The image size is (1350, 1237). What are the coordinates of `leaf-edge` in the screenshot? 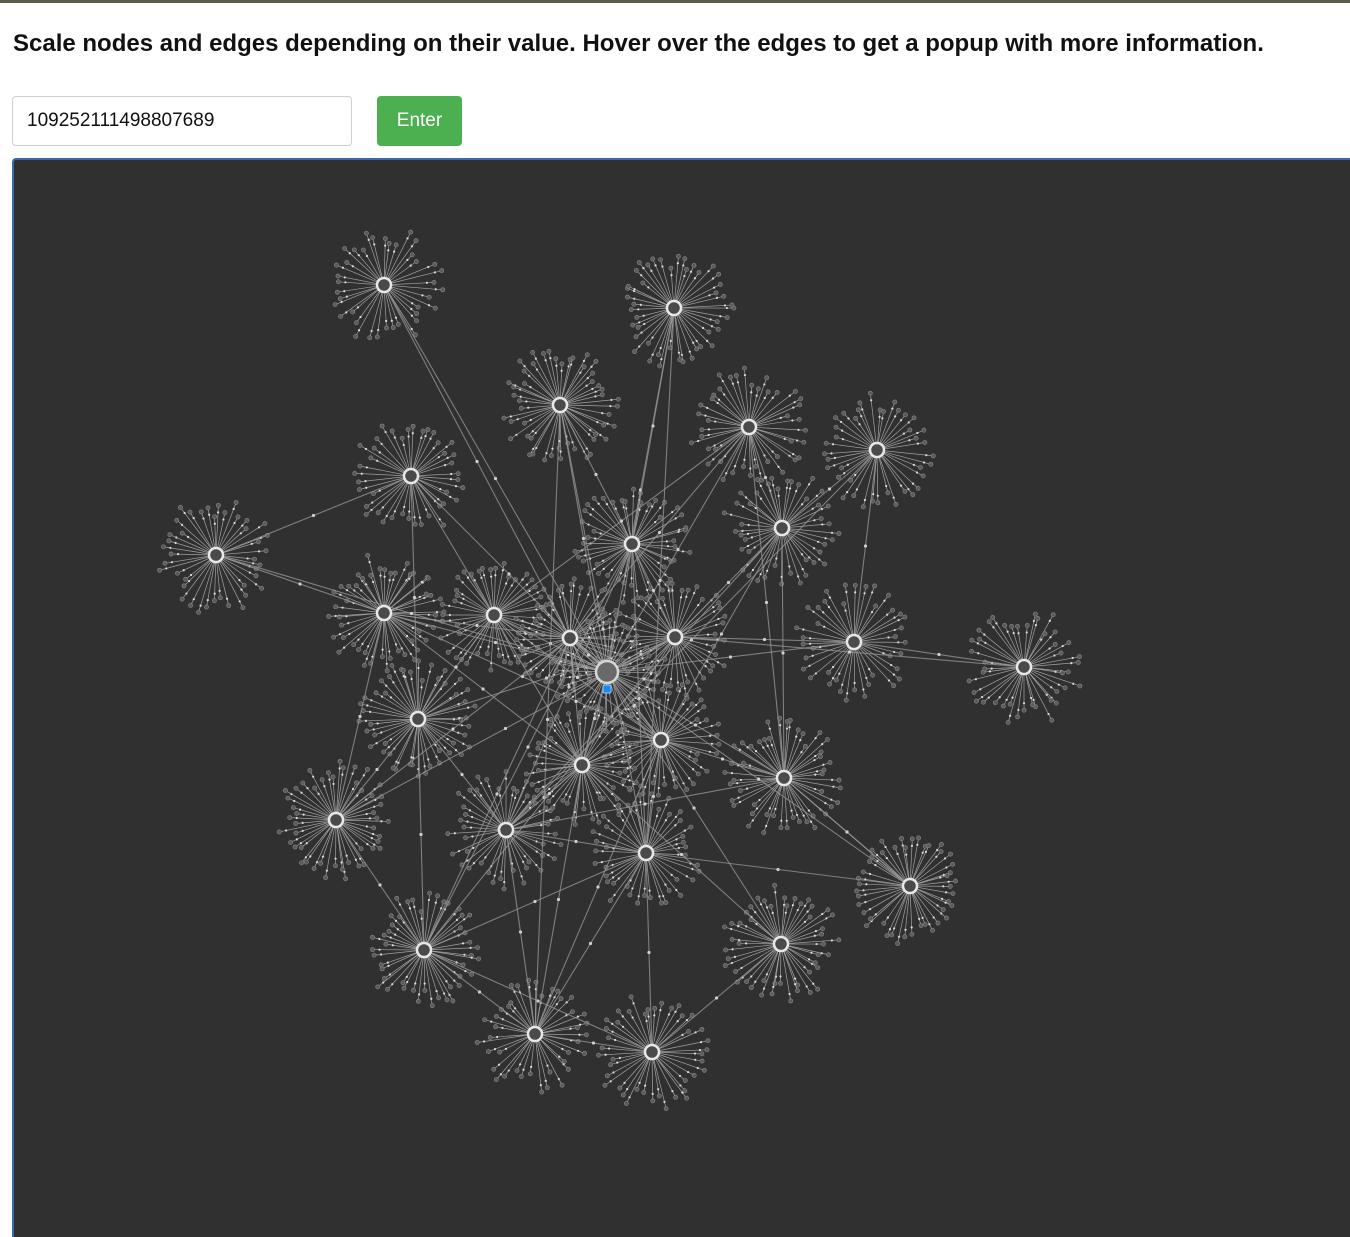 It's located at (331, 848).